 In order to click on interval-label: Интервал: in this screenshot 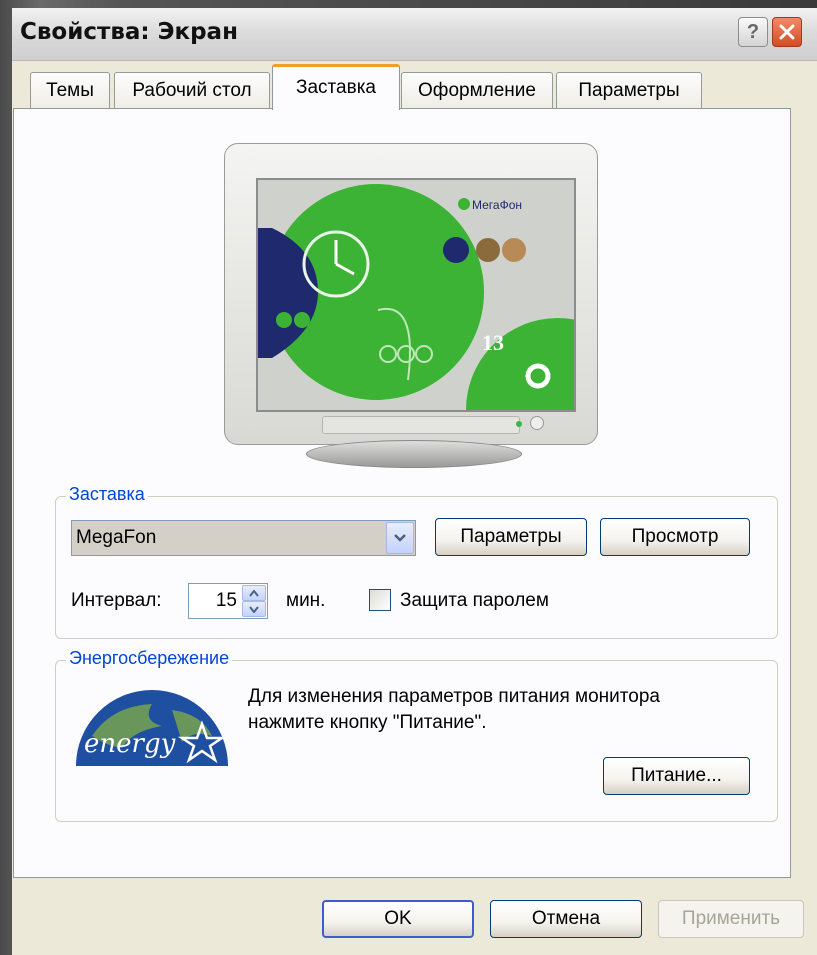, I will do `click(116, 600)`.